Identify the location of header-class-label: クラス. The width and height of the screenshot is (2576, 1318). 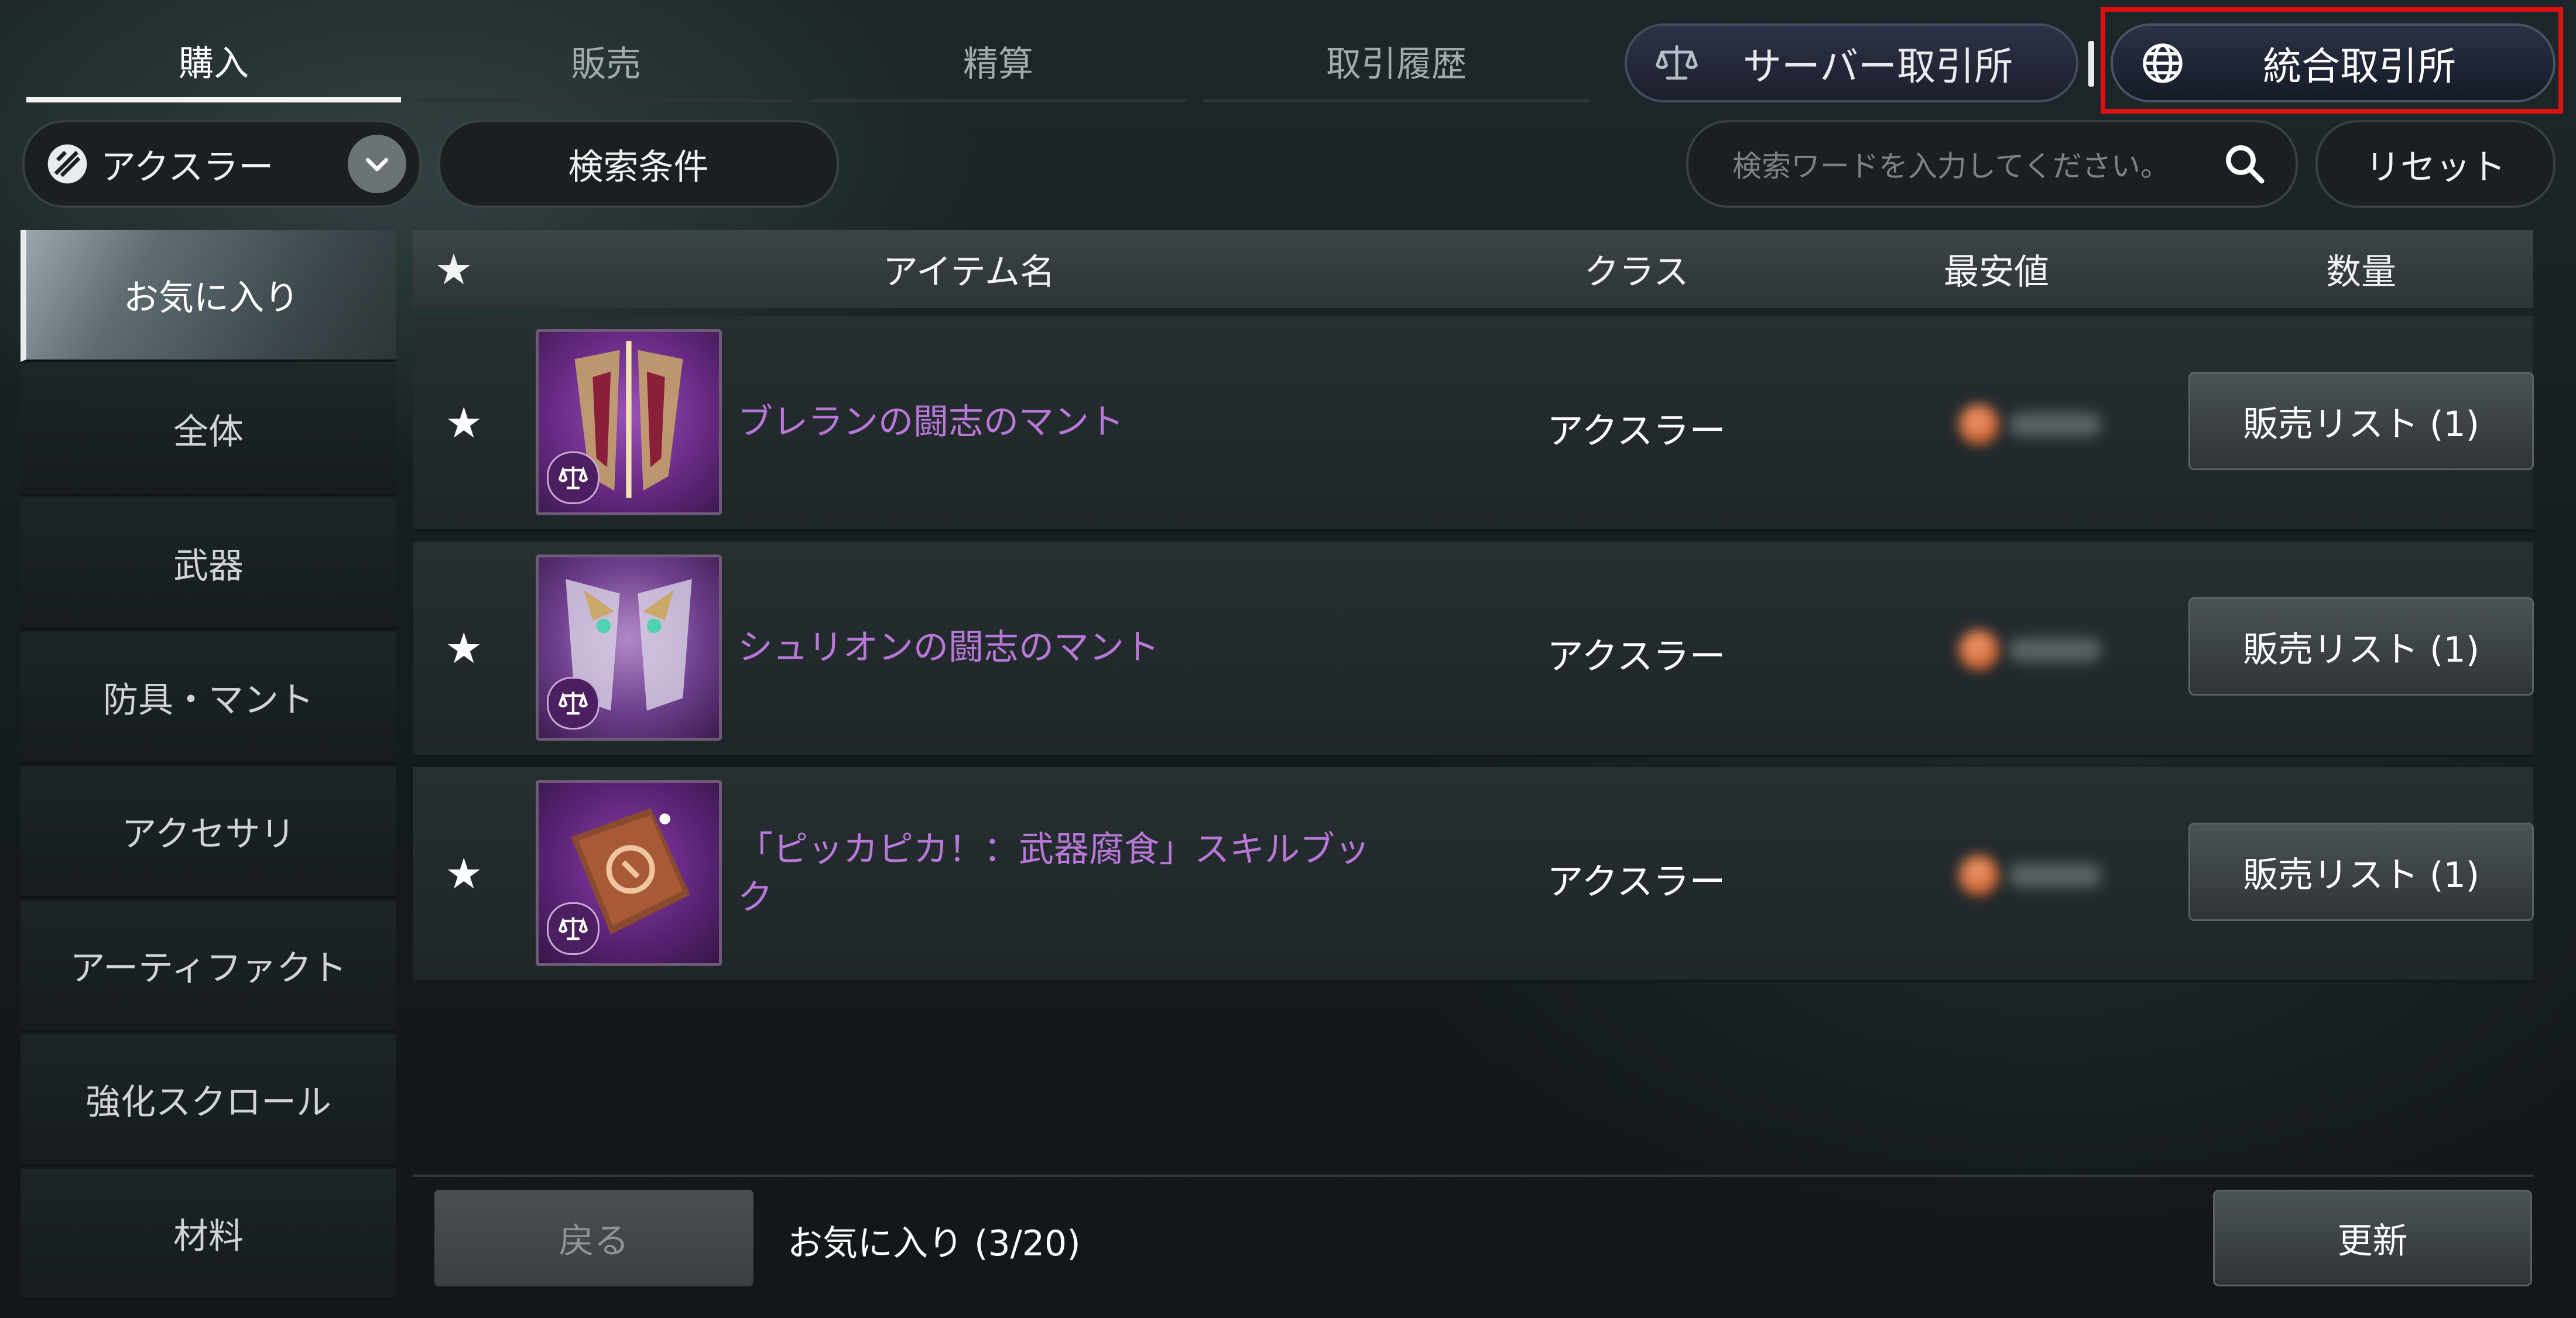
(1636, 272).